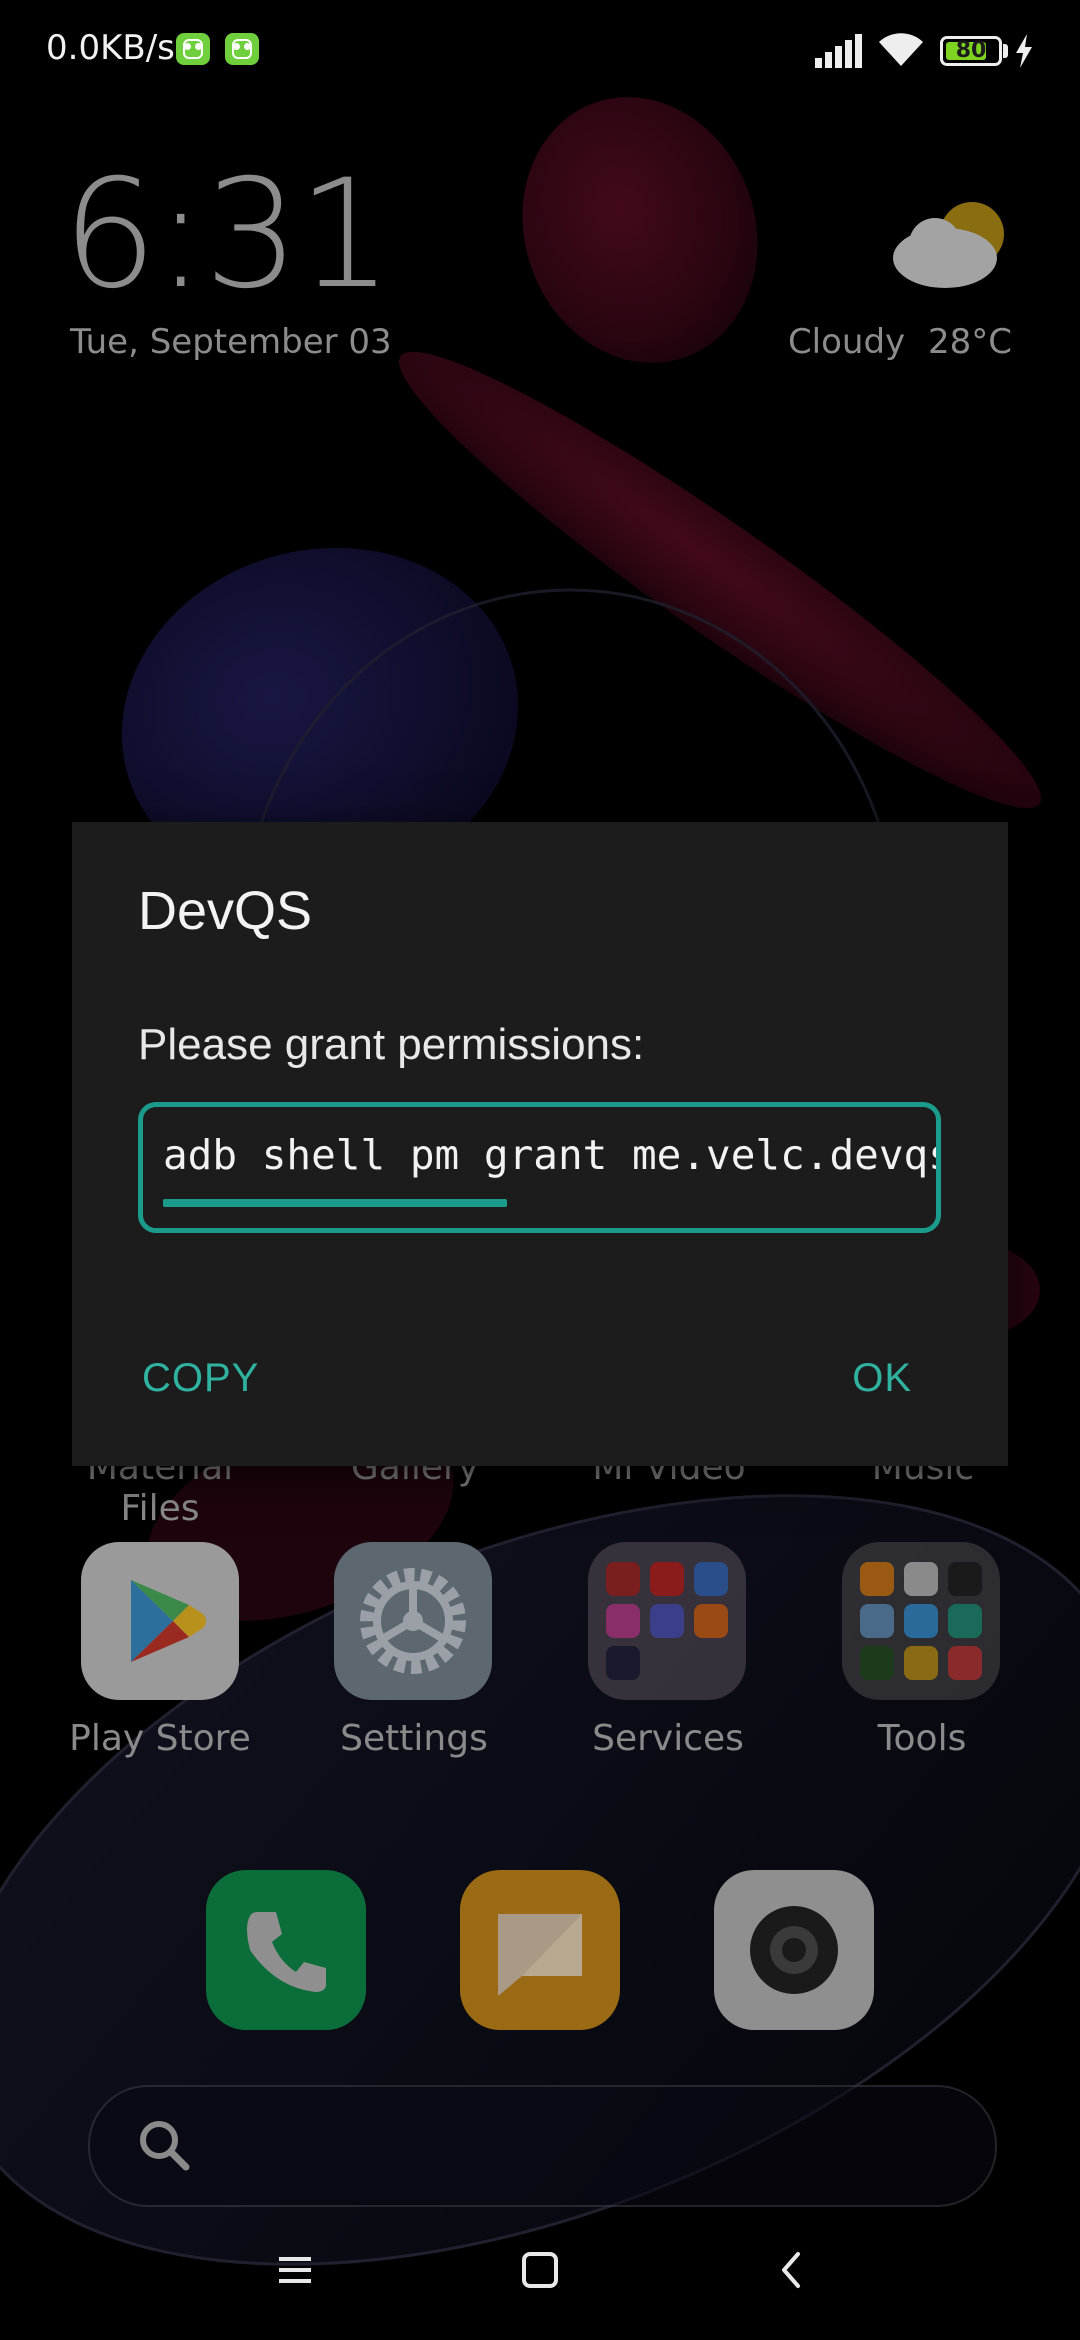  I want to click on home-square-icon, so click(540, 2270).